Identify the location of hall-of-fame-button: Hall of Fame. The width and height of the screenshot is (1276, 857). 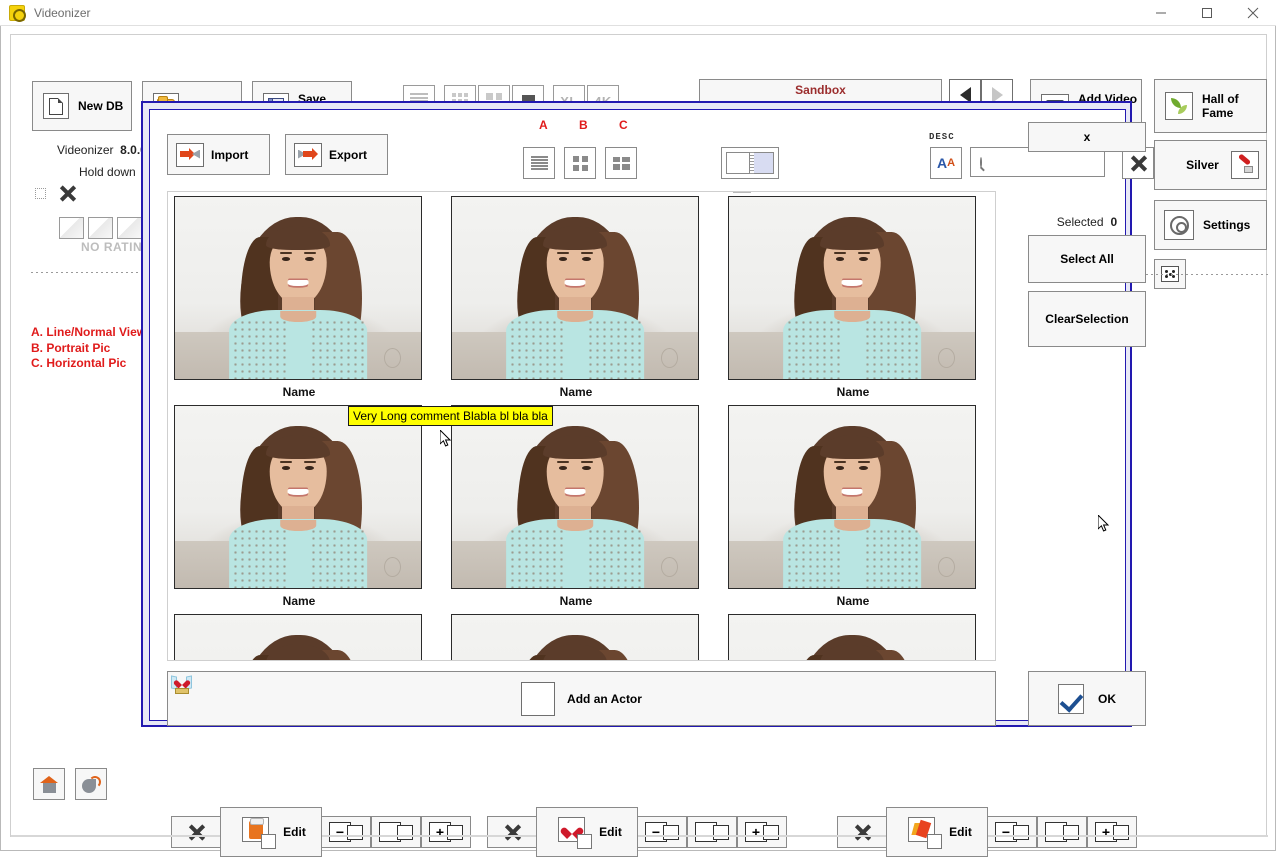
(1210, 106).